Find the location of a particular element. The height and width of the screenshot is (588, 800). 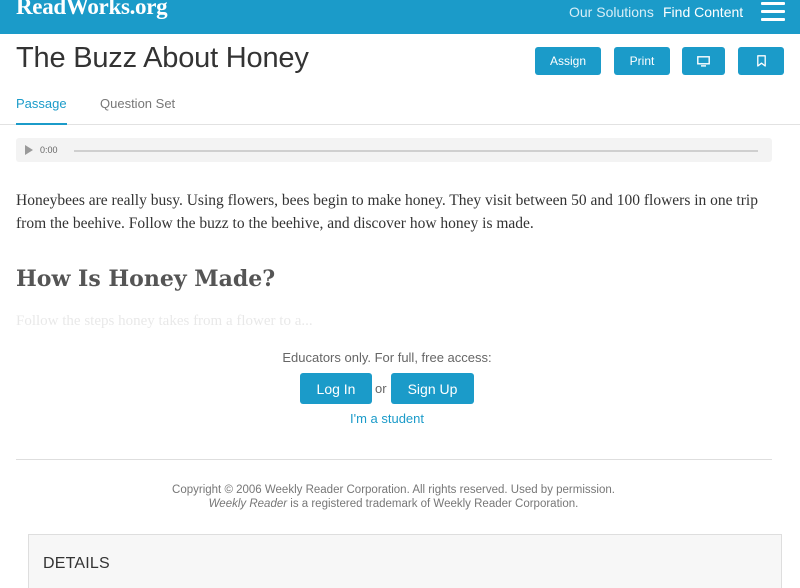

student-link: I'm a student is located at coordinates (387, 418).